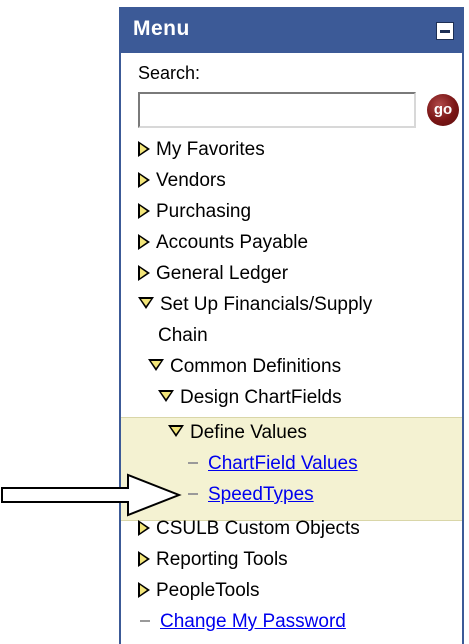 The image size is (469, 644). What do you see at coordinates (248, 432) in the screenshot?
I see `menu-item-label: Define Values` at bounding box center [248, 432].